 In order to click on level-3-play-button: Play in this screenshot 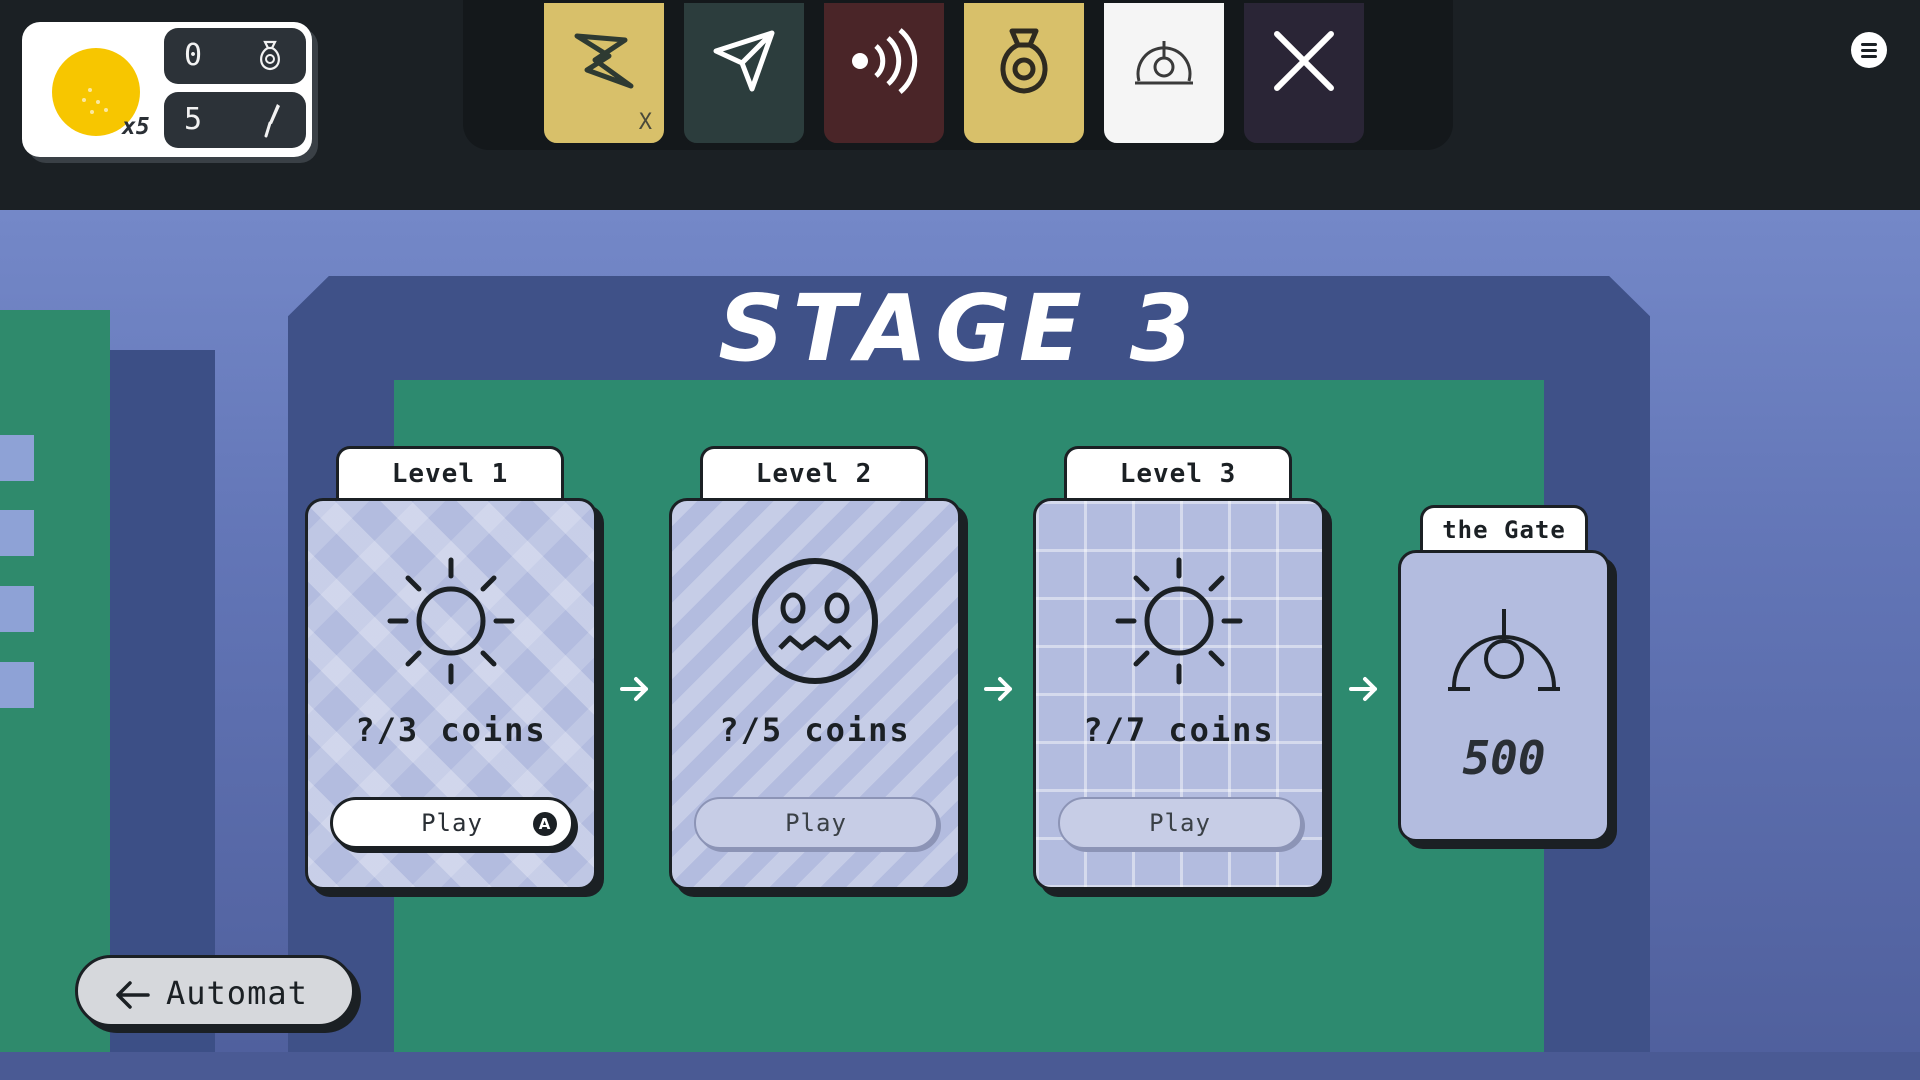, I will do `click(1180, 823)`.